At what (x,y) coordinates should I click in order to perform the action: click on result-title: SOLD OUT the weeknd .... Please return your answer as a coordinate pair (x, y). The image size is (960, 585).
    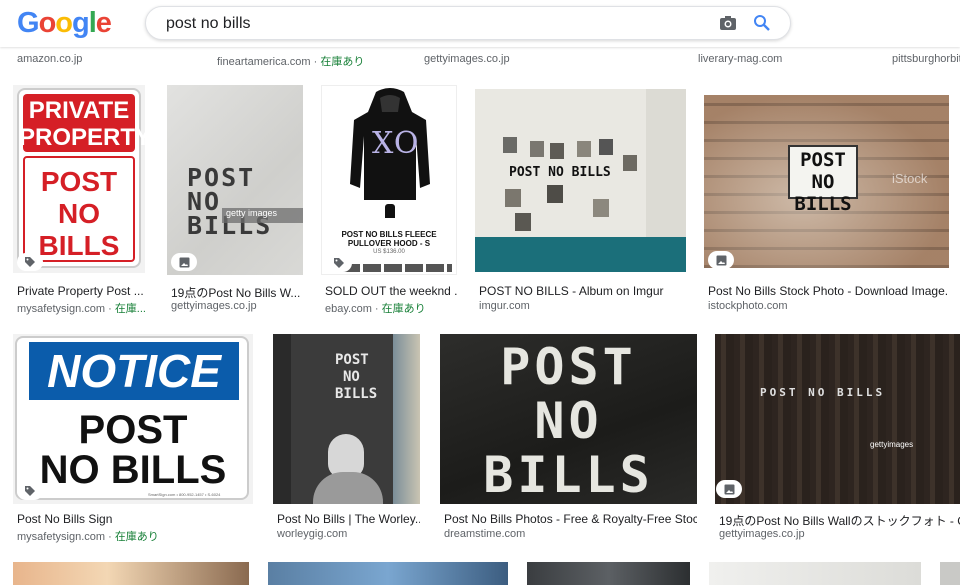
    Looking at the image, I should click on (391, 291).